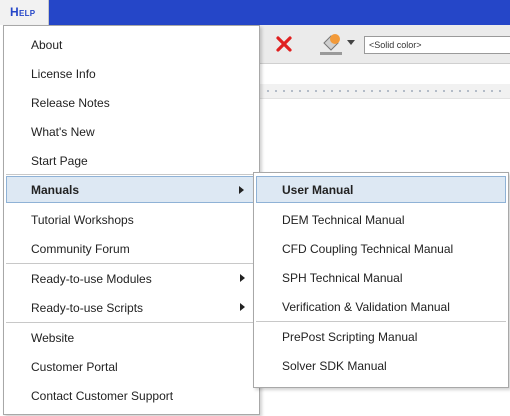  What do you see at coordinates (70, 103) in the screenshot?
I see `menu-item-label: Release Notes` at bounding box center [70, 103].